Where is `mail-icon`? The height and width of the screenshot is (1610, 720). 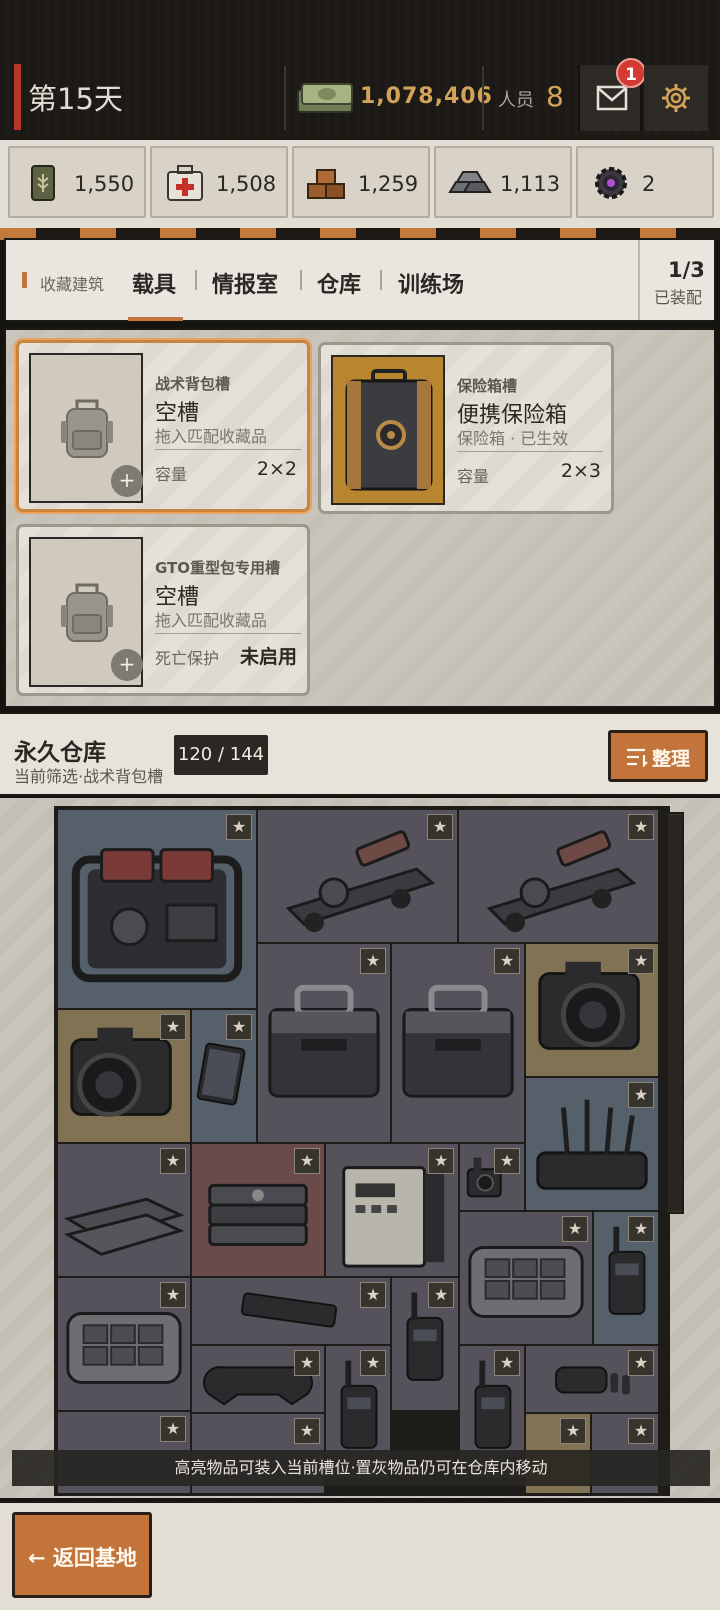
mail-icon is located at coordinates (612, 98).